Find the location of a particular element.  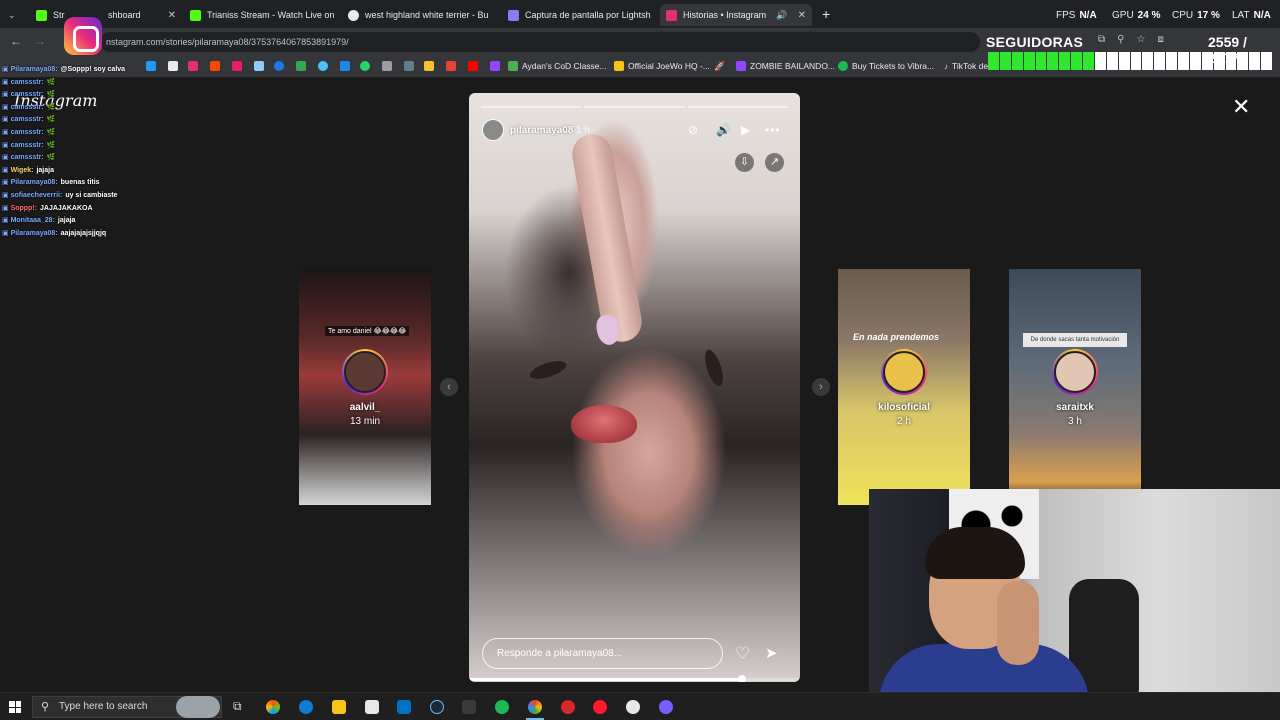

tab-dashboard: shboard ✕ is located at coordinates (142, 15).